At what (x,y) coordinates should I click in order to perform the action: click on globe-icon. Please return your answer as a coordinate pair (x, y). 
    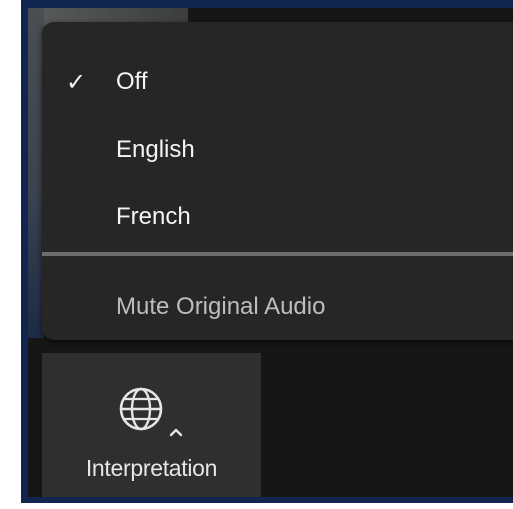
    Looking at the image, I should click on (141, 409).